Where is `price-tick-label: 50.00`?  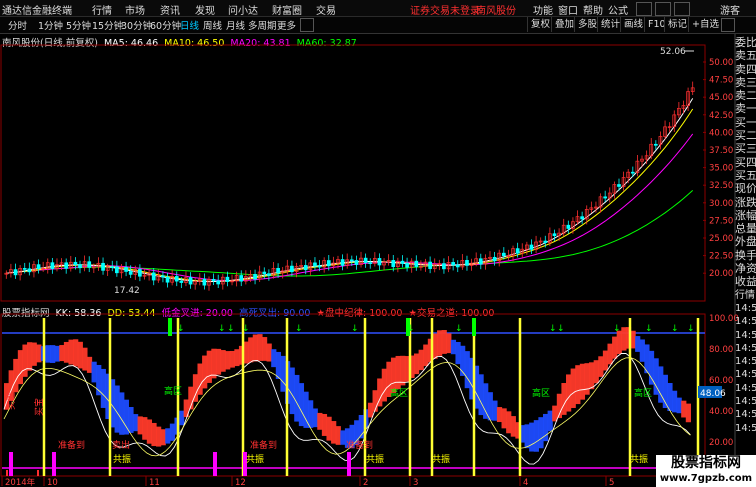 price-tick-label: 50.00 is located at coordinates (721, 63).